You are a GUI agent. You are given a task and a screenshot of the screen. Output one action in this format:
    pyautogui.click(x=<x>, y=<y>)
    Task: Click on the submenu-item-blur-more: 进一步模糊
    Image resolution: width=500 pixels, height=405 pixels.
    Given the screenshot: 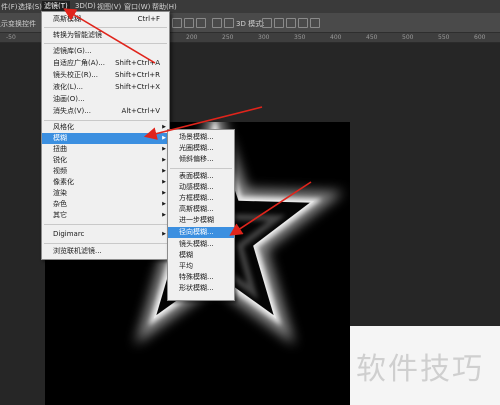 What is the action you would take?
    pyautogui.click(x=201, y=220)
    